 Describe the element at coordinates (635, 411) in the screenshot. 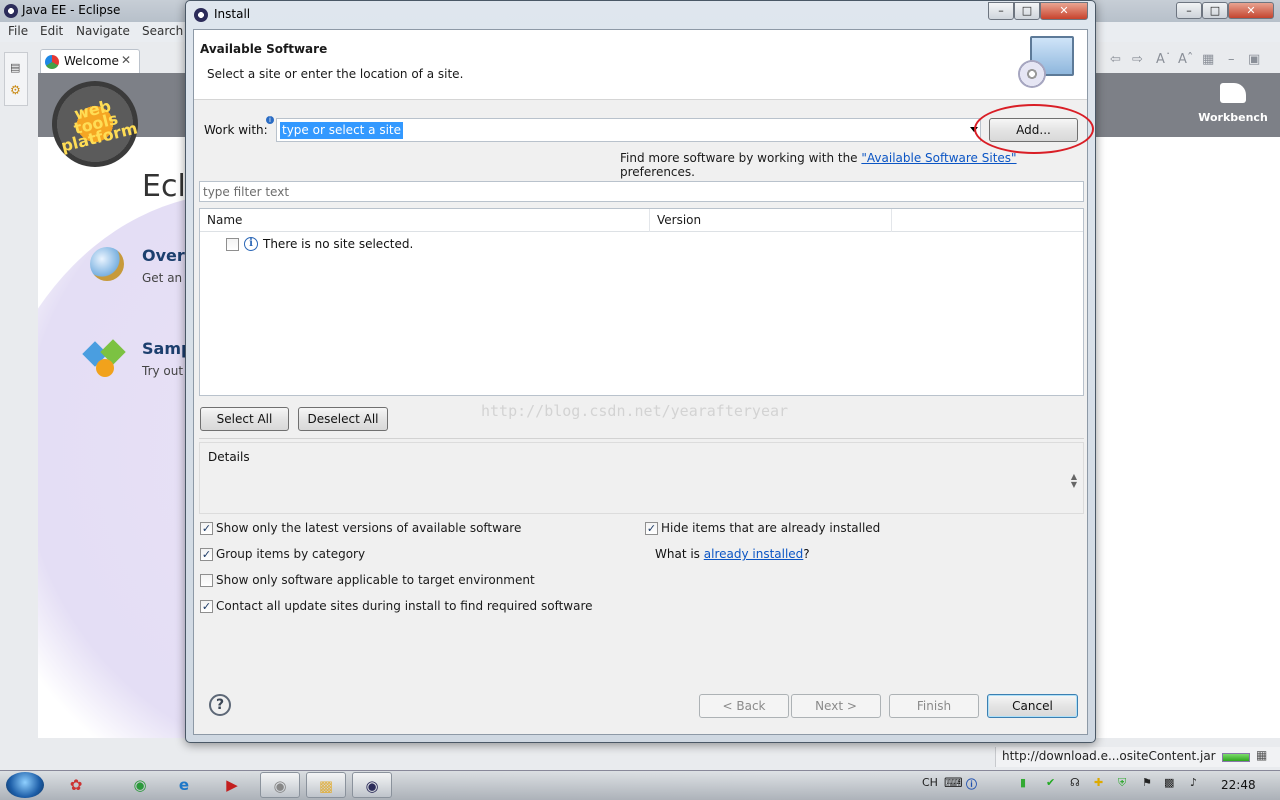

I see `watermark: http://blog.csdn.net/yearafteryear` at that location.